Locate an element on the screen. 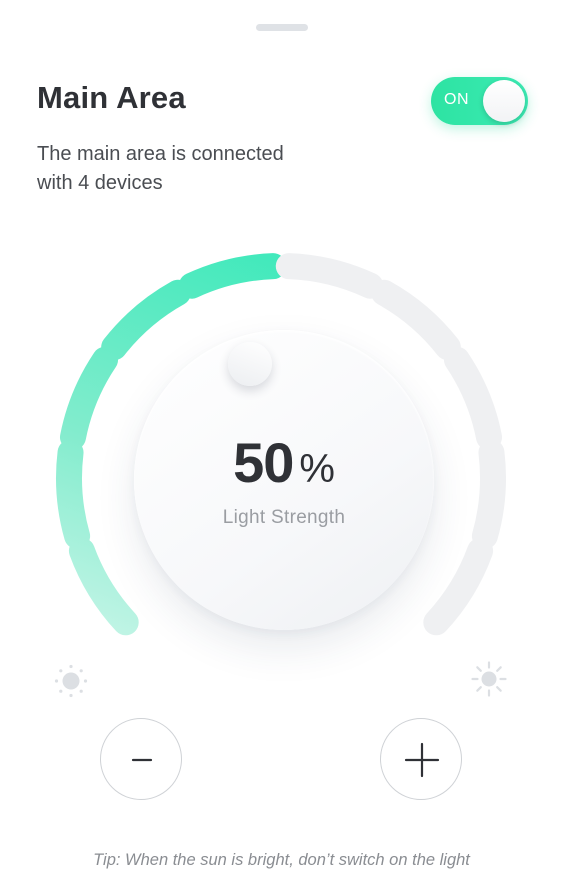 The image size is (563, 890). dial-knob is located at coordinates (250, 364).